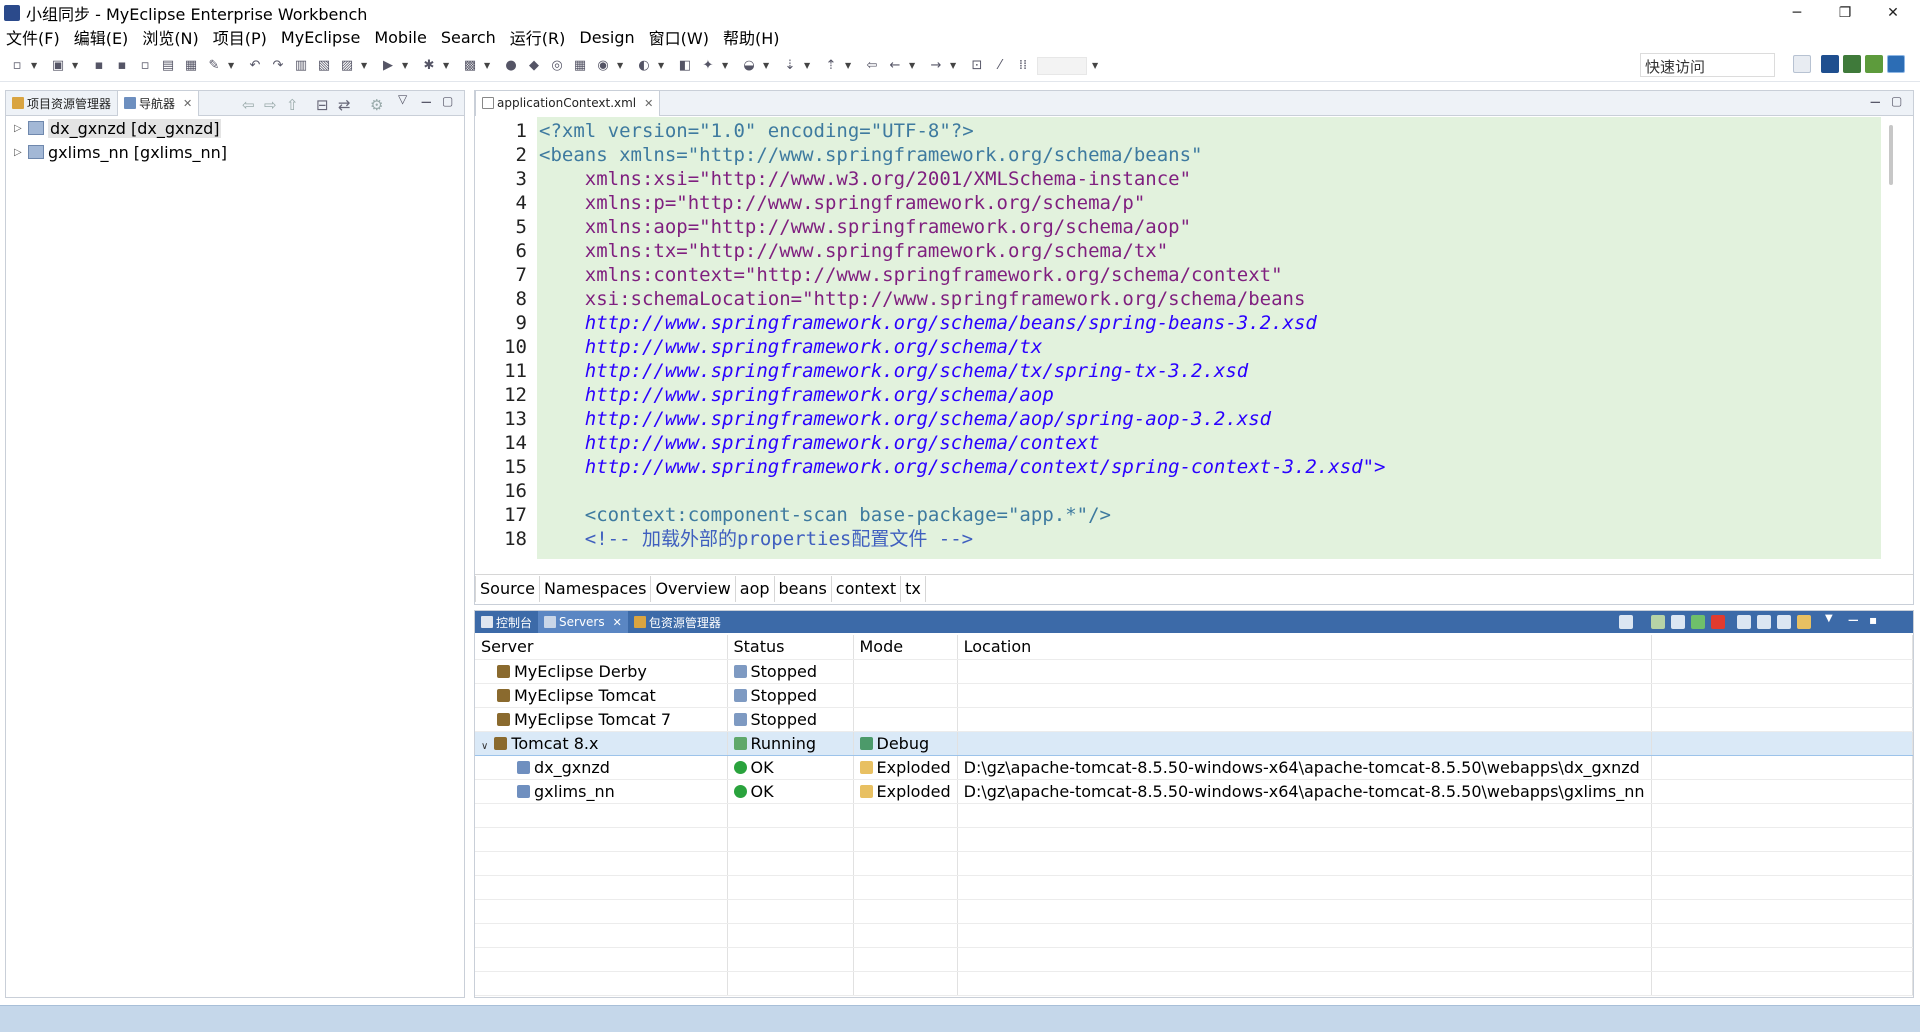 The height and width of the screenshot is (1032, 1920). What do you see at coordinates (872, 66) in the screenshot?
I see `back-icon: ⇦` at bounding box center [872, 66].